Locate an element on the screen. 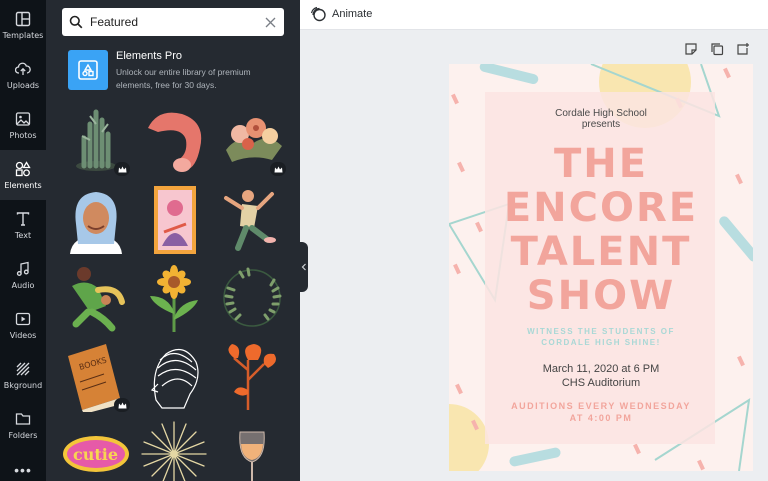 The width and height of the screenshot is (768, 481). chevron-left-icon is located at coordinates (303, 267).